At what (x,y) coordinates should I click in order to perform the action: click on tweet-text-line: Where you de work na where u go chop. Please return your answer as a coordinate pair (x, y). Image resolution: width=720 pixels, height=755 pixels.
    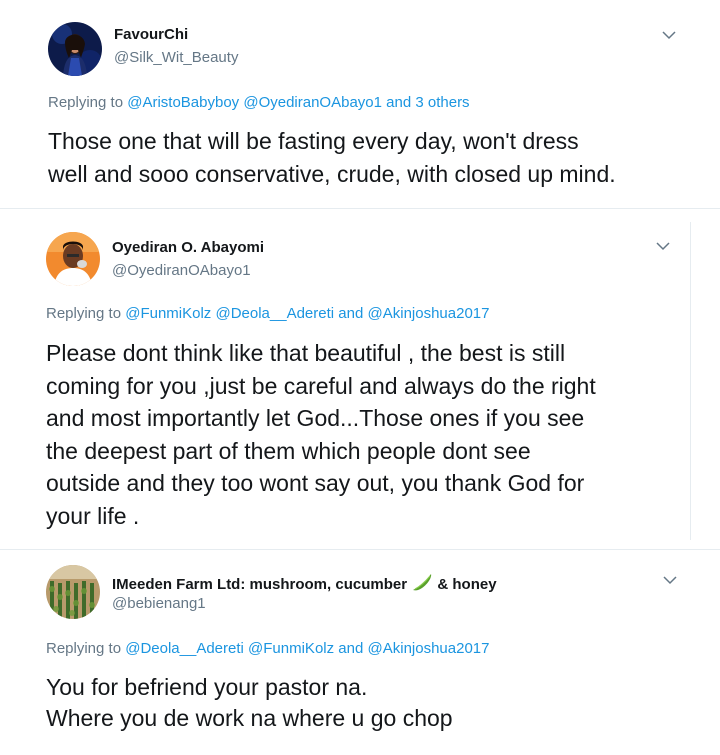
    Looking at the image, I should click on (249, 718).